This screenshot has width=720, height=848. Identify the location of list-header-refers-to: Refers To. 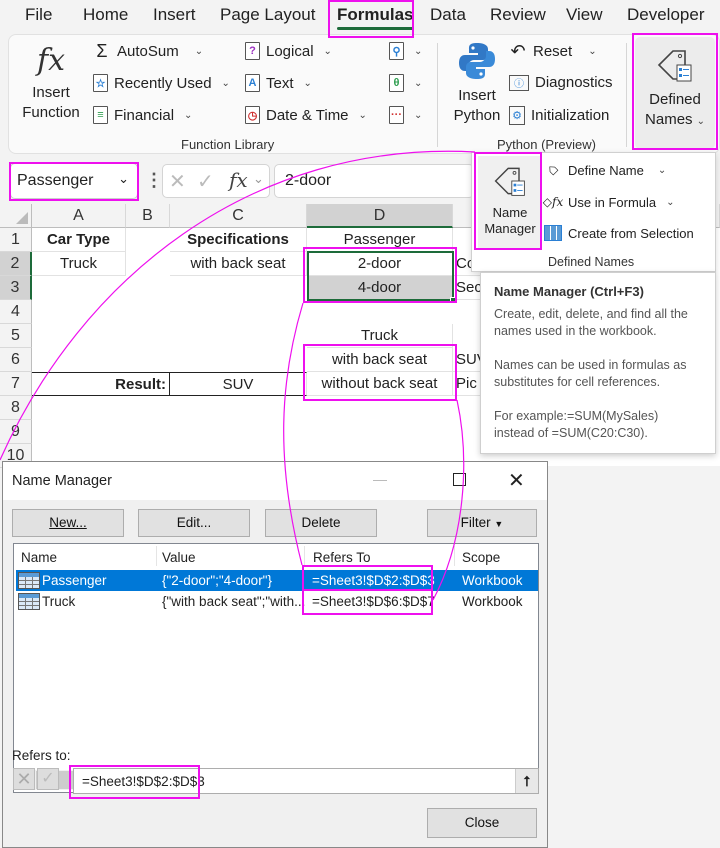
(342, 557).